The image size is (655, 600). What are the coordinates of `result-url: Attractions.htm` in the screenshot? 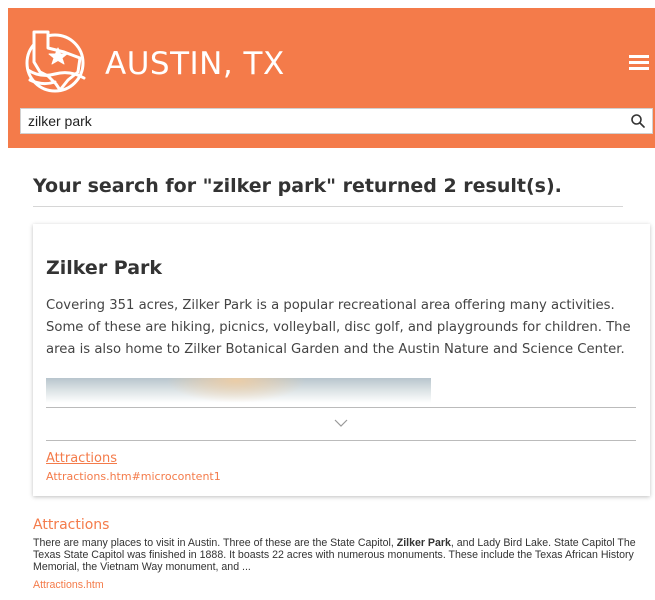 It's located at (68, 585).